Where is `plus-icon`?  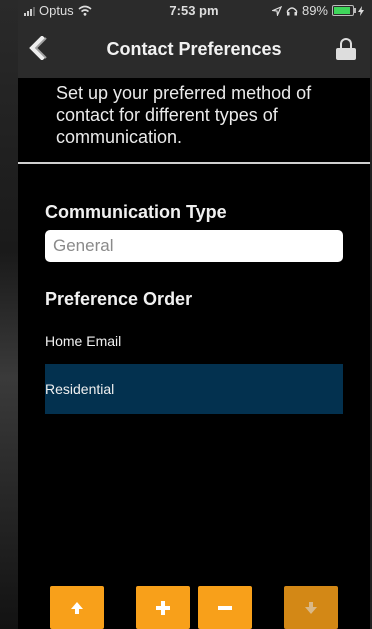
plus-icon is located at coordinates (163, 607).